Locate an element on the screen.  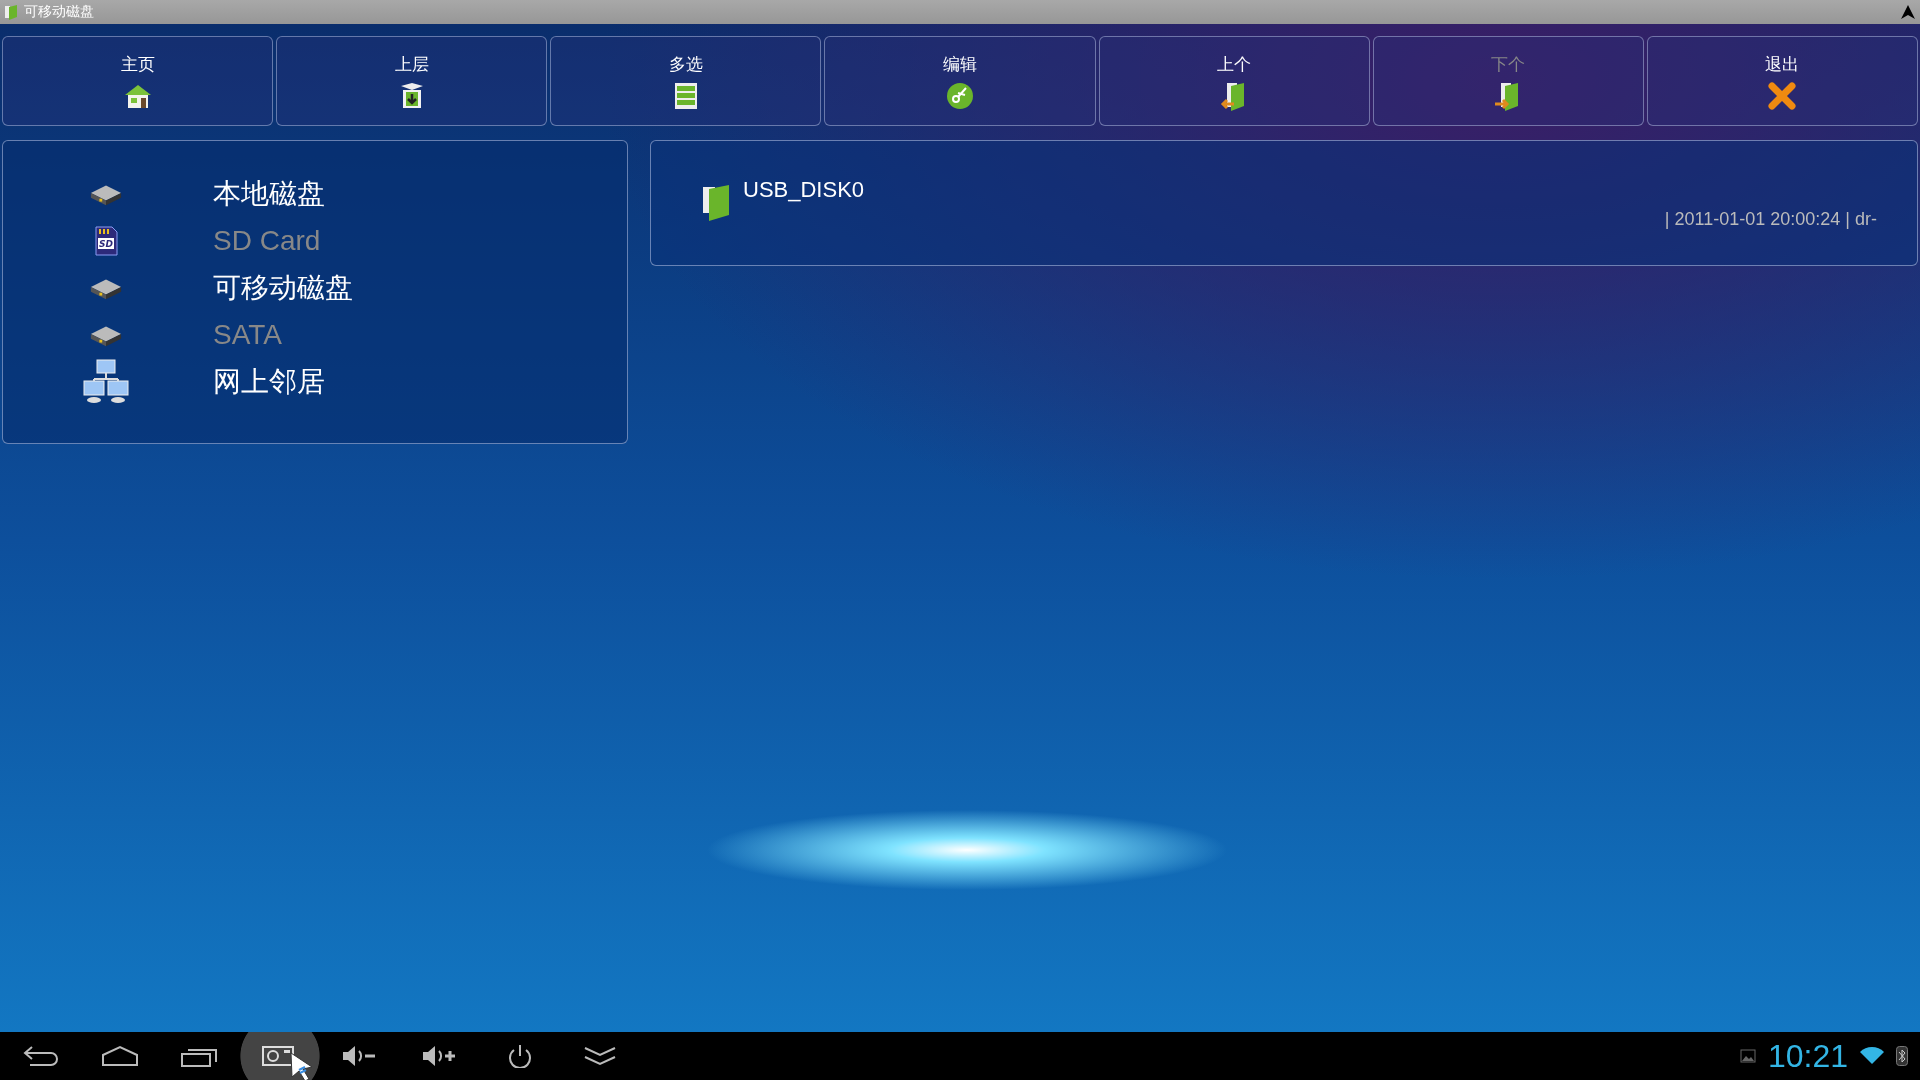
network-computers-icon is located at coordinates (106, 381).